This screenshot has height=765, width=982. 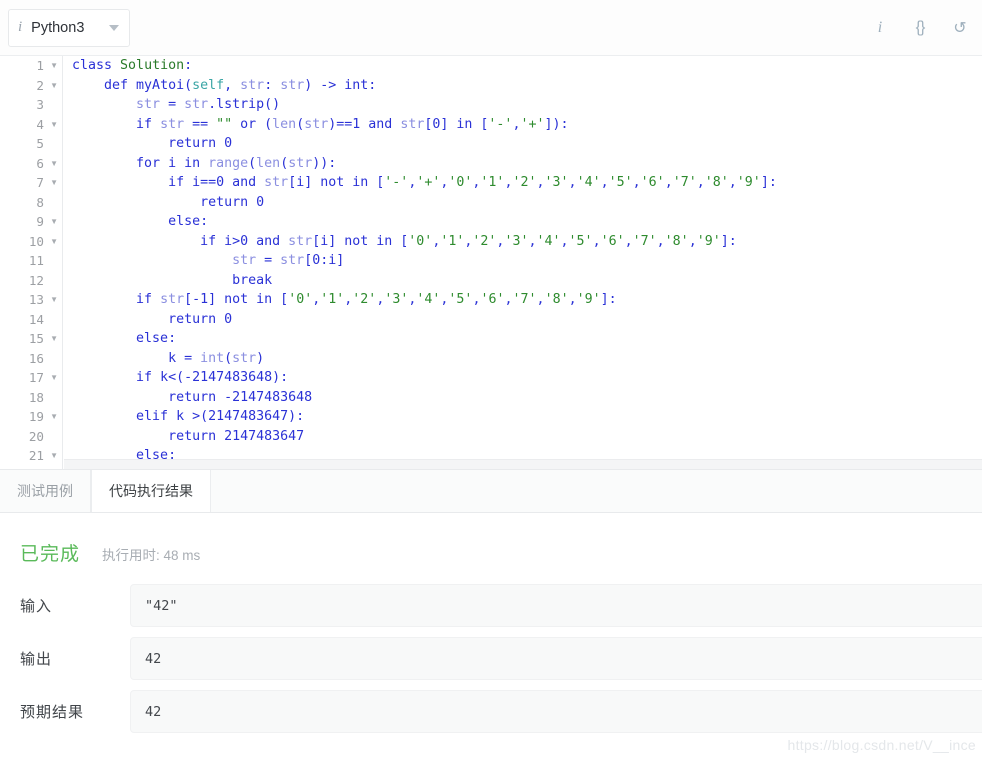 What do you see at coordinates (31, 300) in the screenshot?
I see `line-number: 13 ▼` at bounding box center [31, 300].